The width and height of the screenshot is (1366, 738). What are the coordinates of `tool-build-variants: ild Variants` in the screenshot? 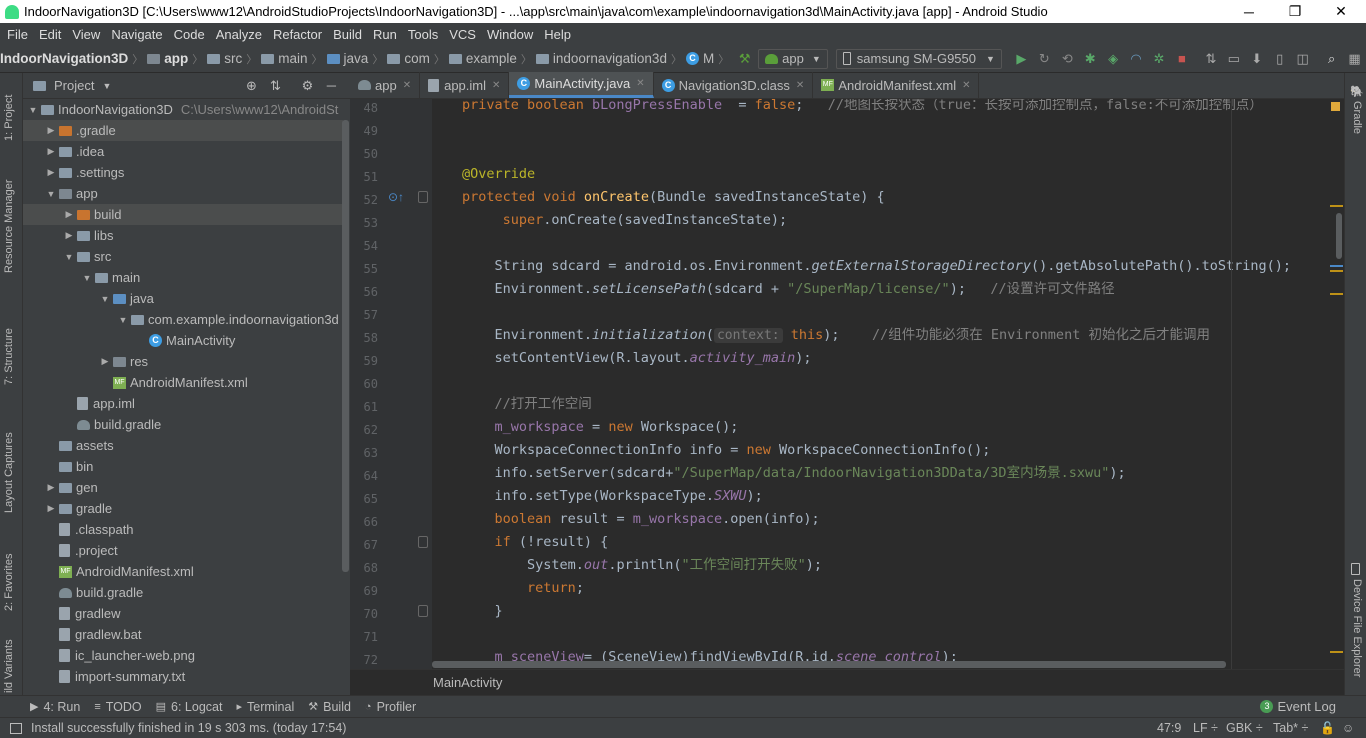 It's located at (9, 666).